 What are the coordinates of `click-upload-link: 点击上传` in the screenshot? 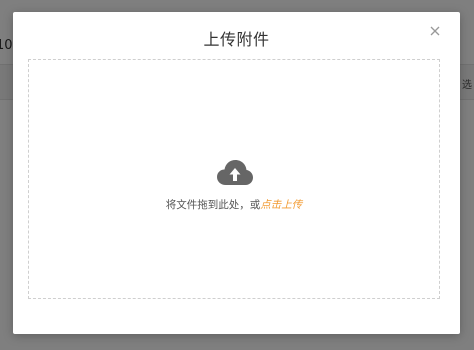 It's located at (281, 205).